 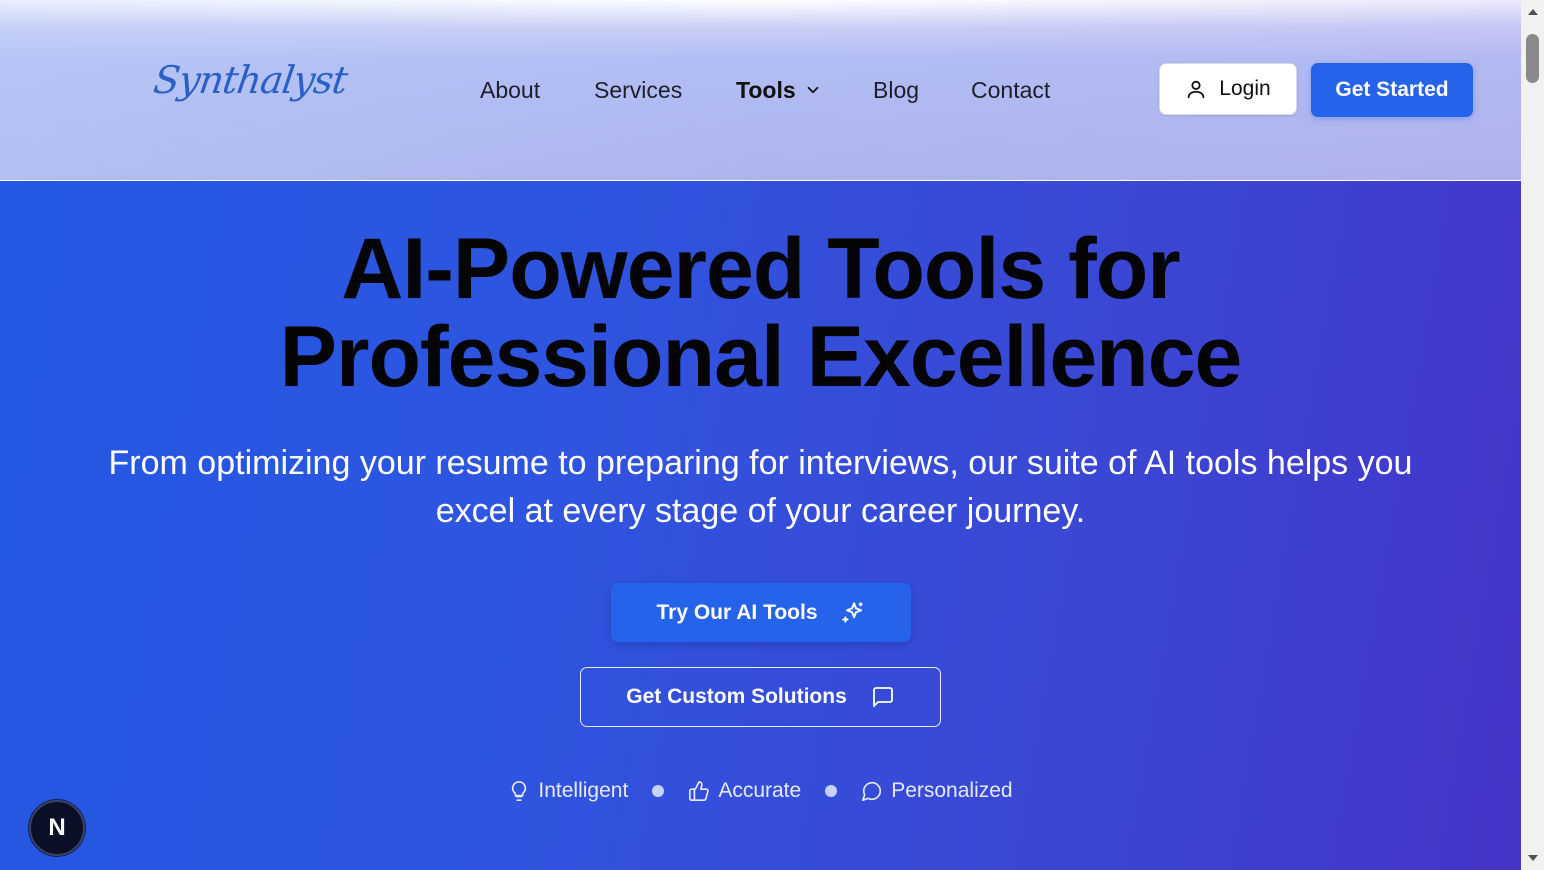 I want to click on nav-services: Services, so click(x=638, y=90).